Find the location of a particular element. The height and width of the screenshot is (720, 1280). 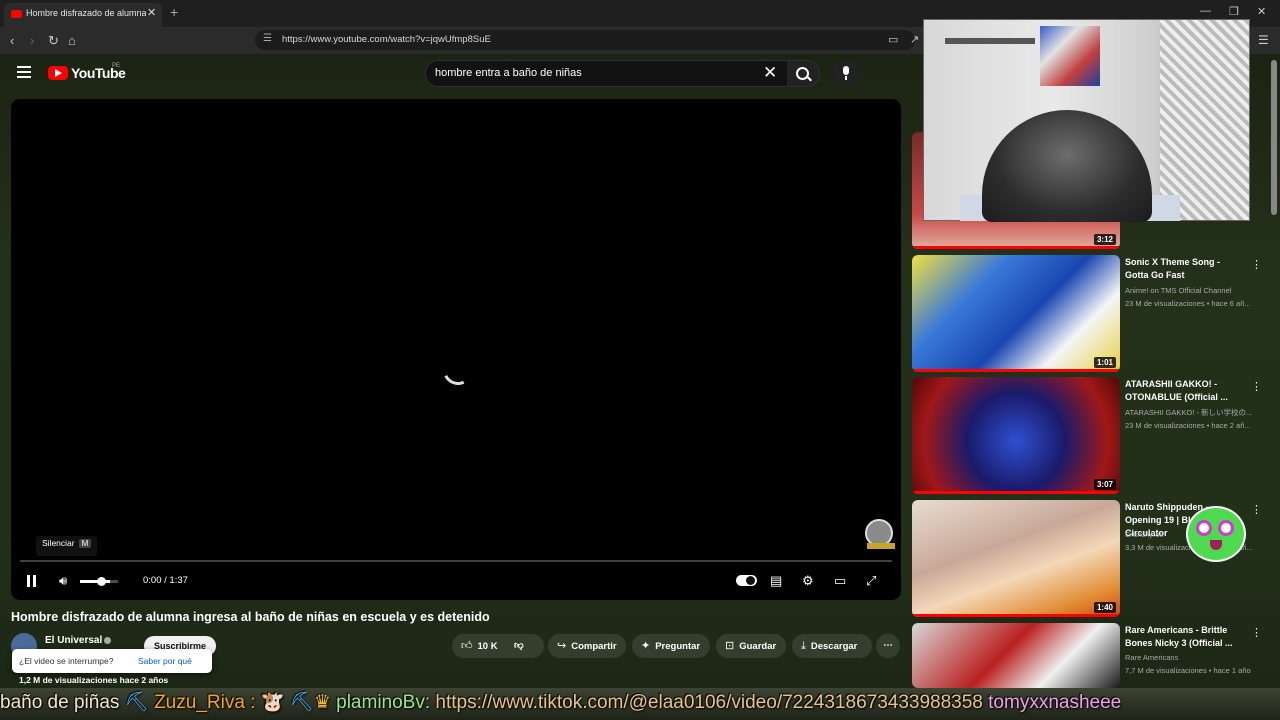

forward-icon: › is located at coordinates (32, 40).